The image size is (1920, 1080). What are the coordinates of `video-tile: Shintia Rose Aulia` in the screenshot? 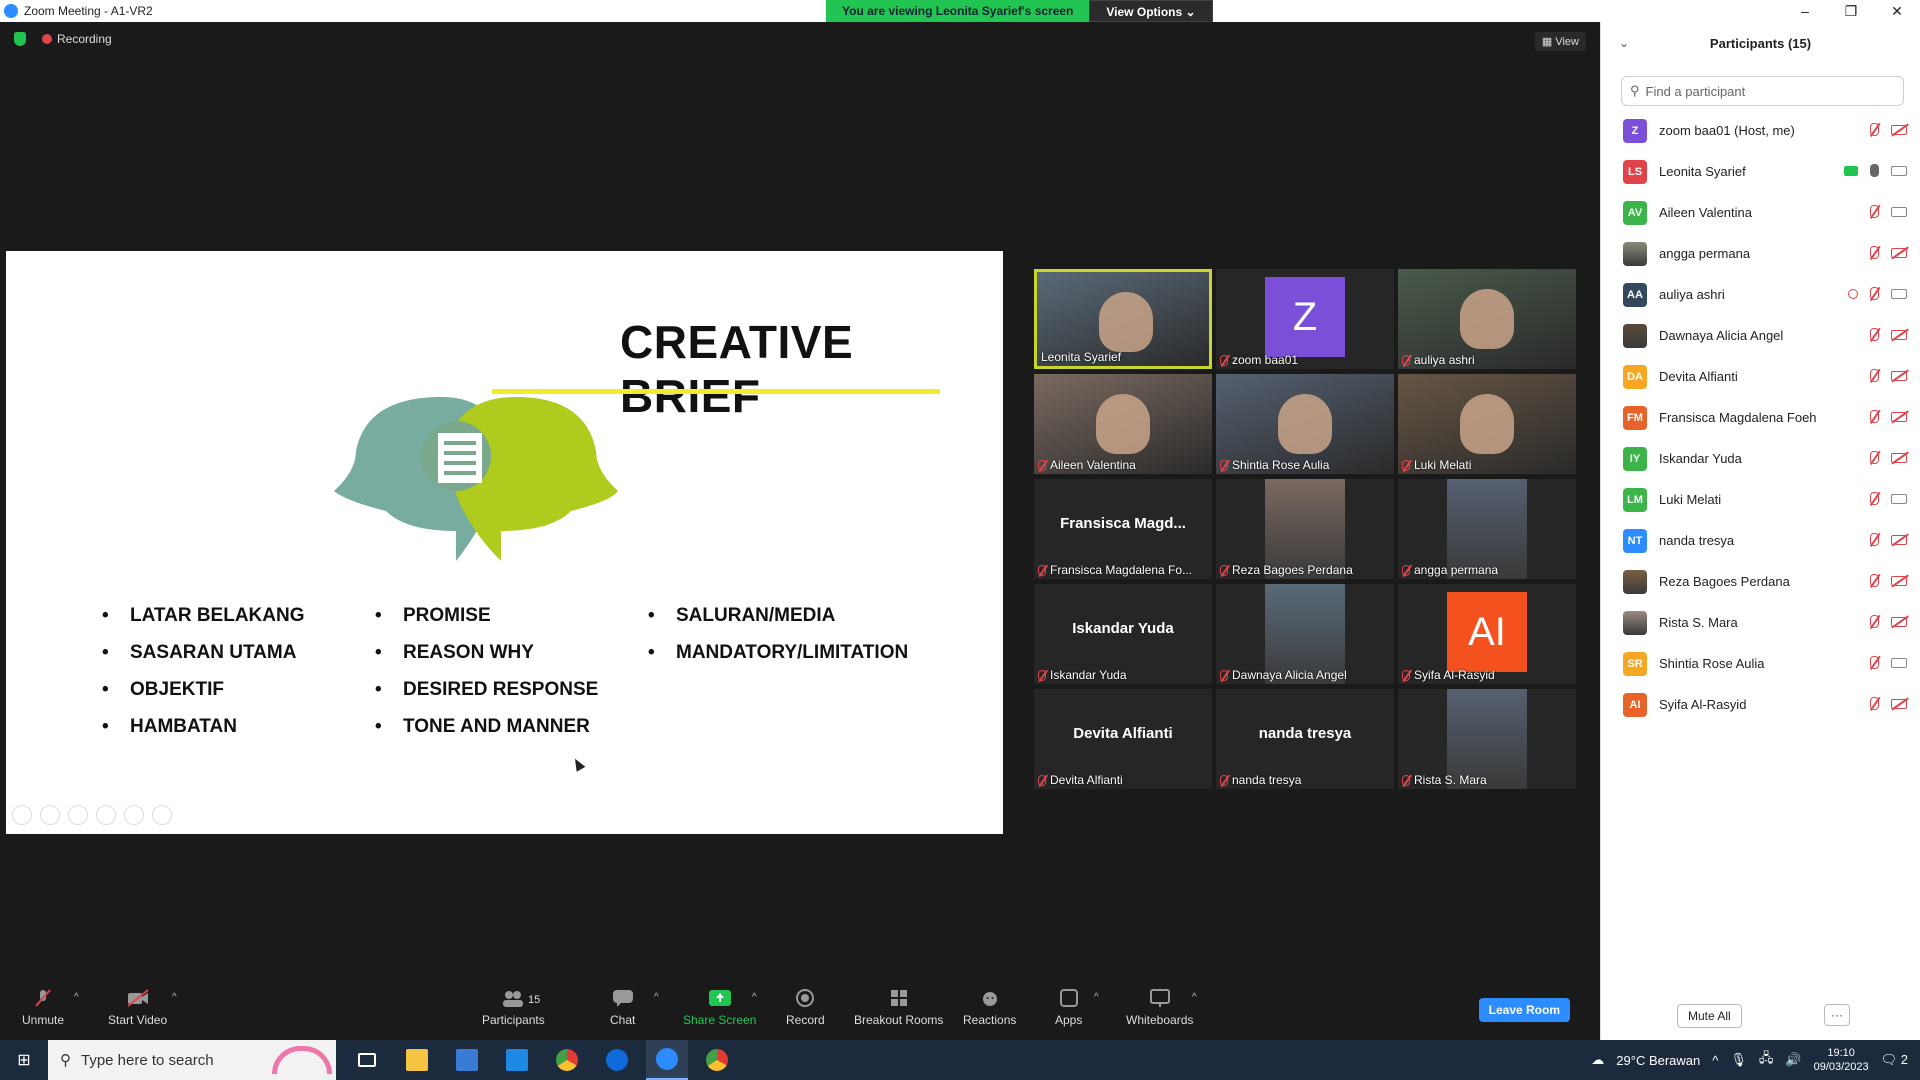 It's located at (1305, 424).